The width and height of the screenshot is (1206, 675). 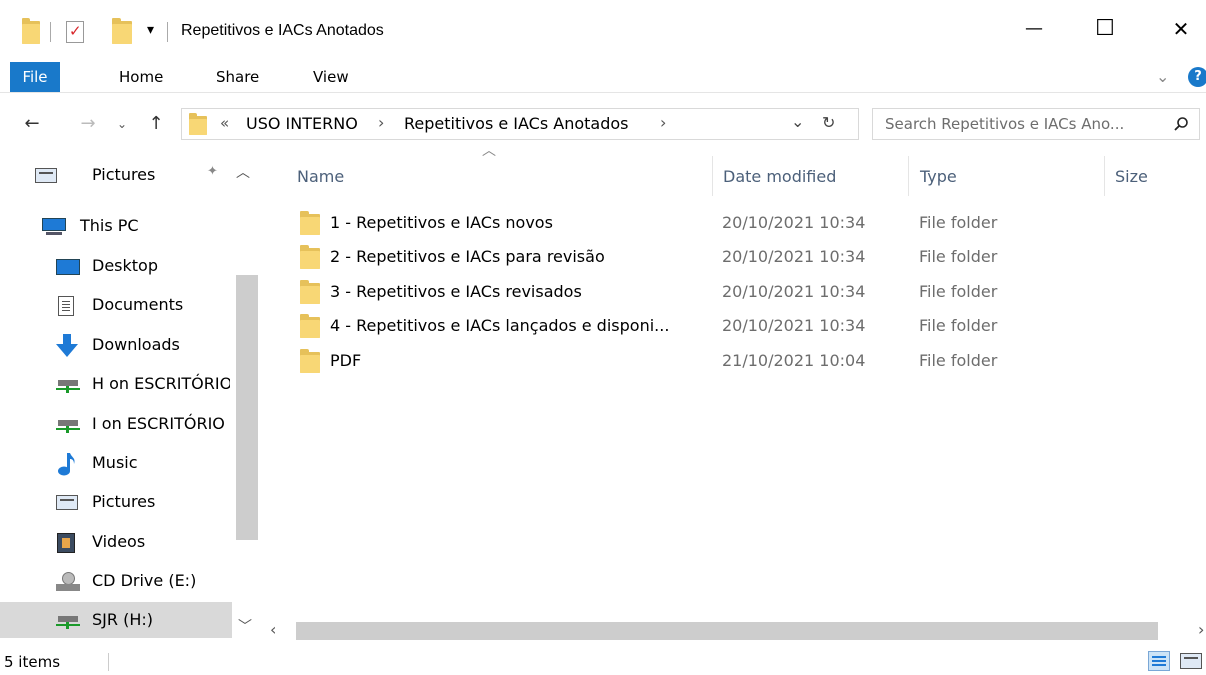 I want to click on column-header-name: Name, so click(x=320, y=177).